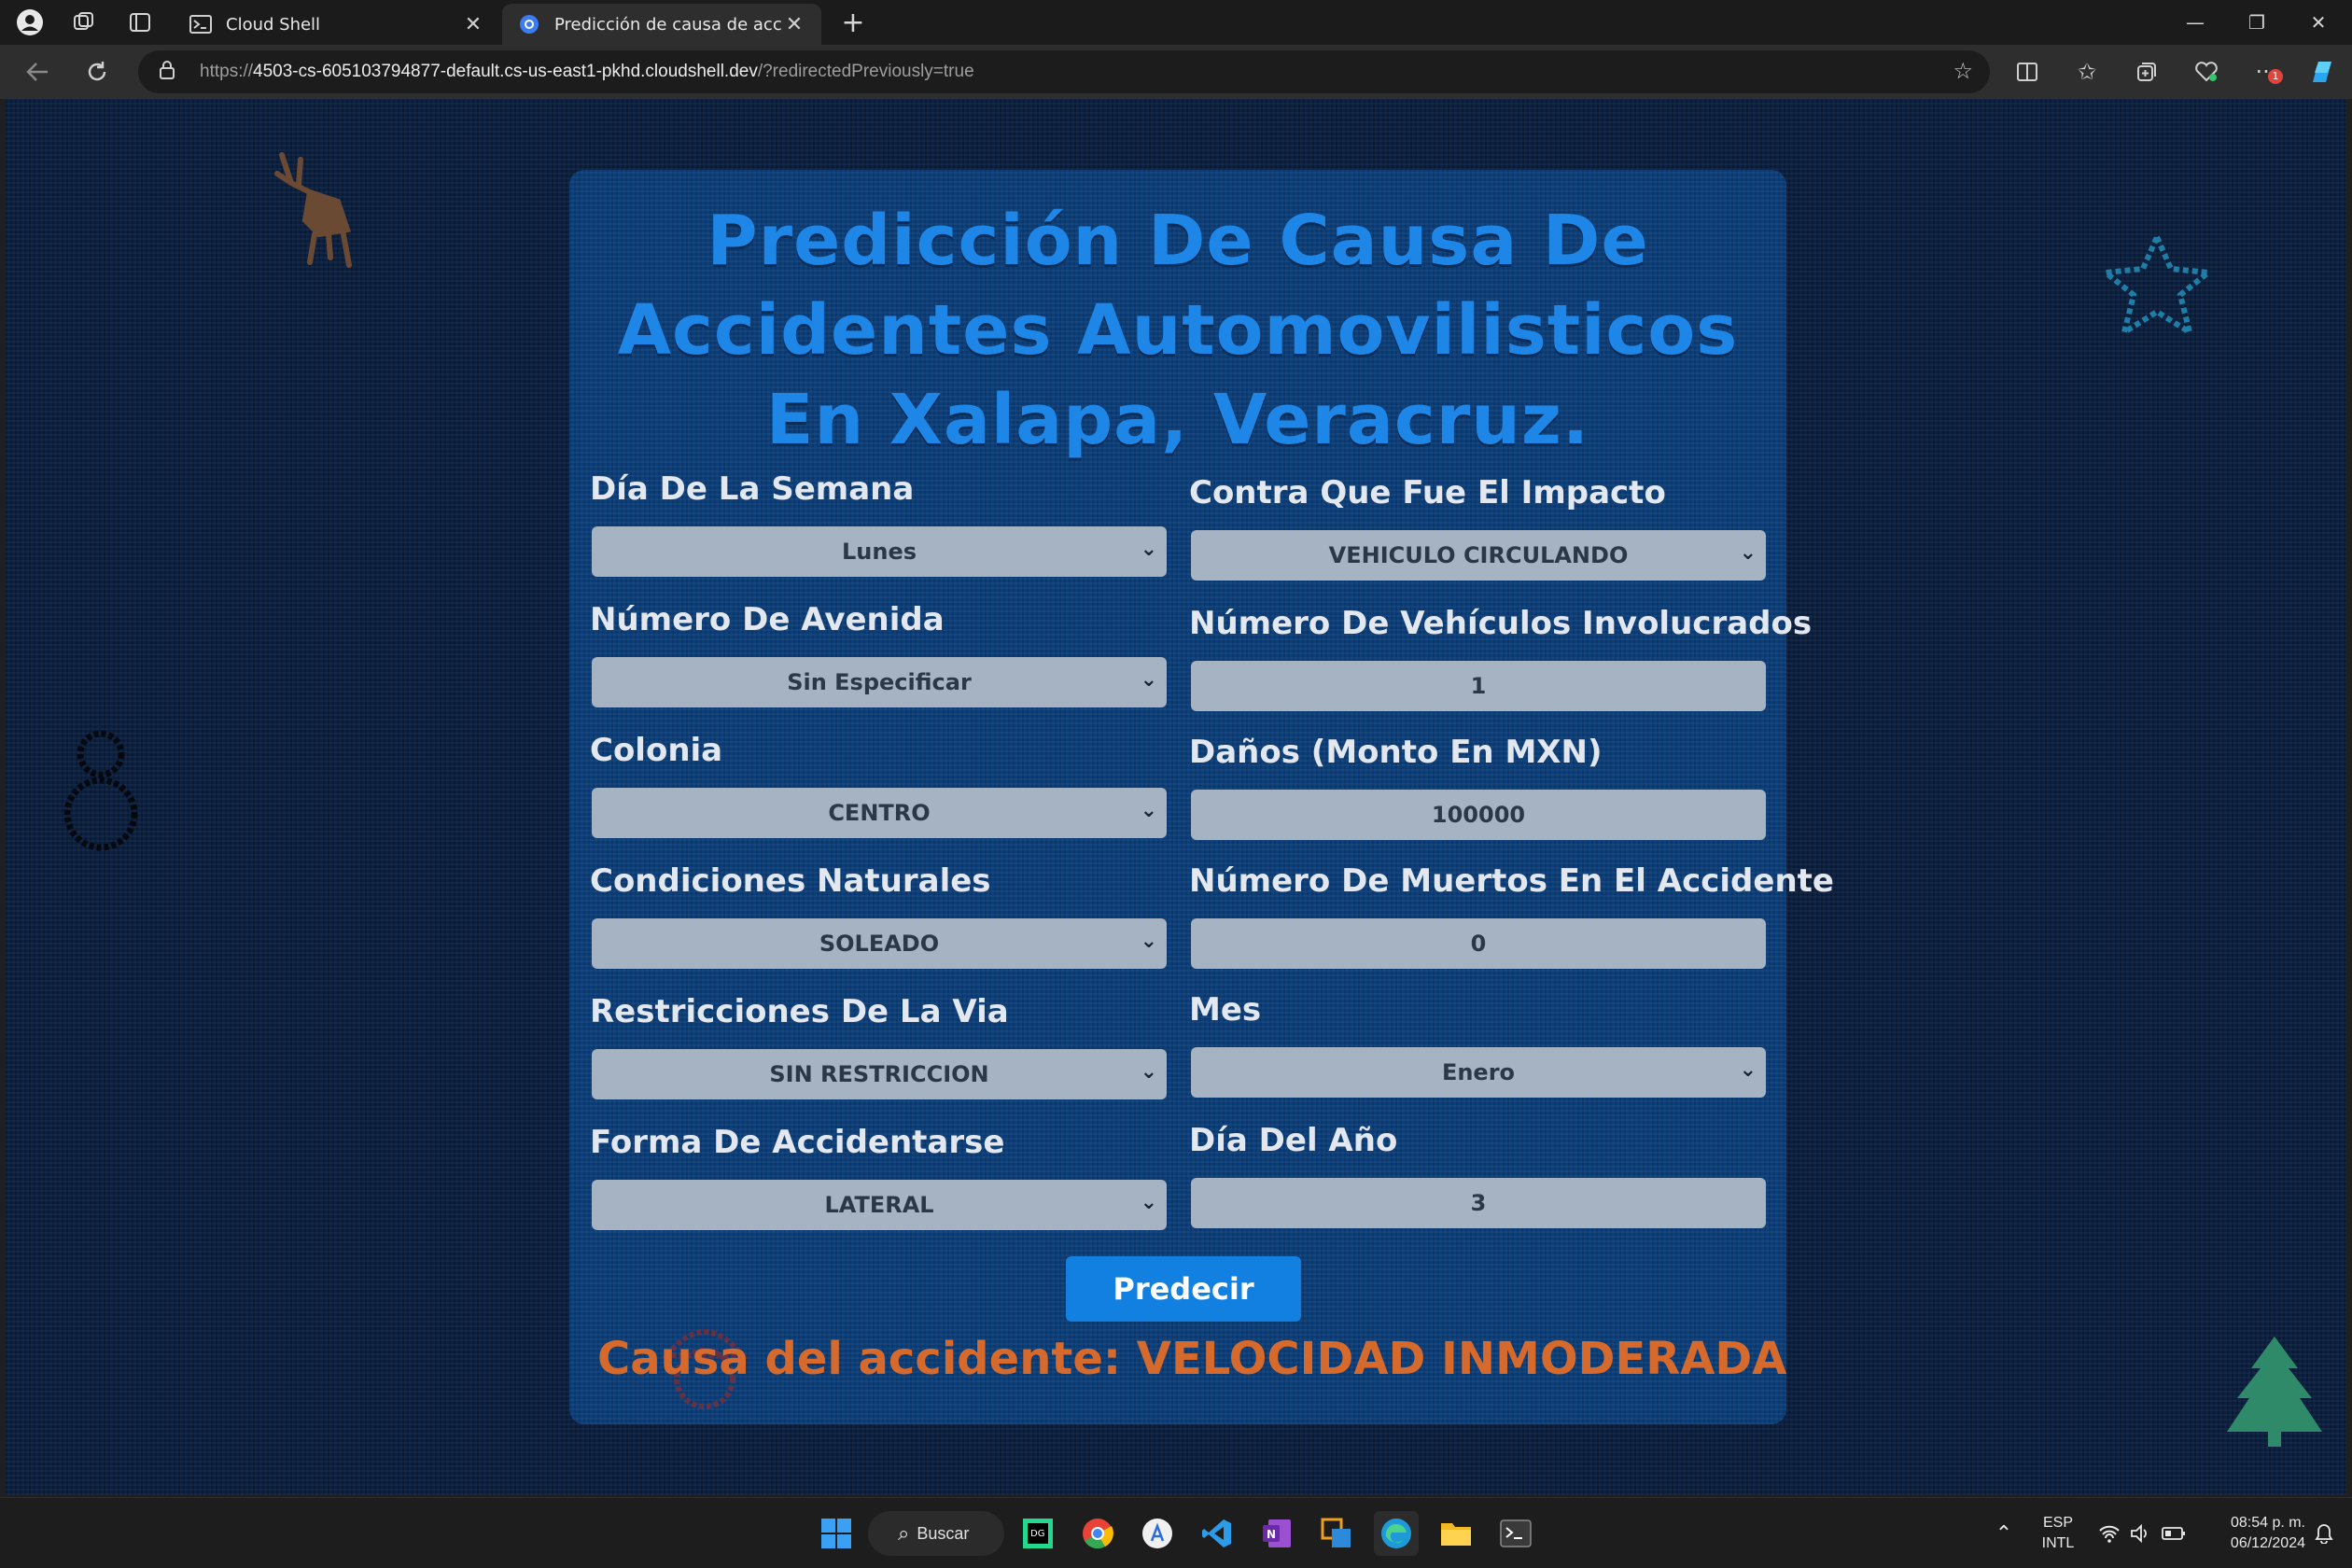 This screenshot has width=2352, height=1568. What do you see at coordinates (1963, 71) in the screenshot?
I see `favorite-star-icon: ☆` at bounding box center [1963, 71].